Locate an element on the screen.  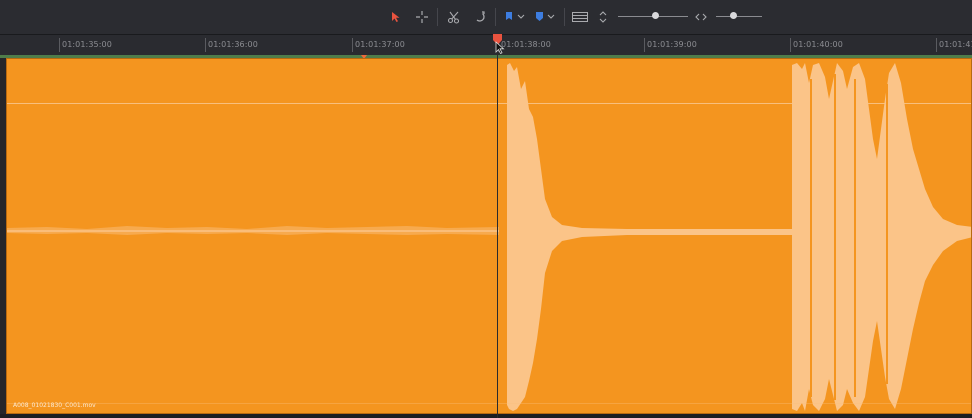
horizontal-zoom-slider-knob is located at coordinates (733, 15).